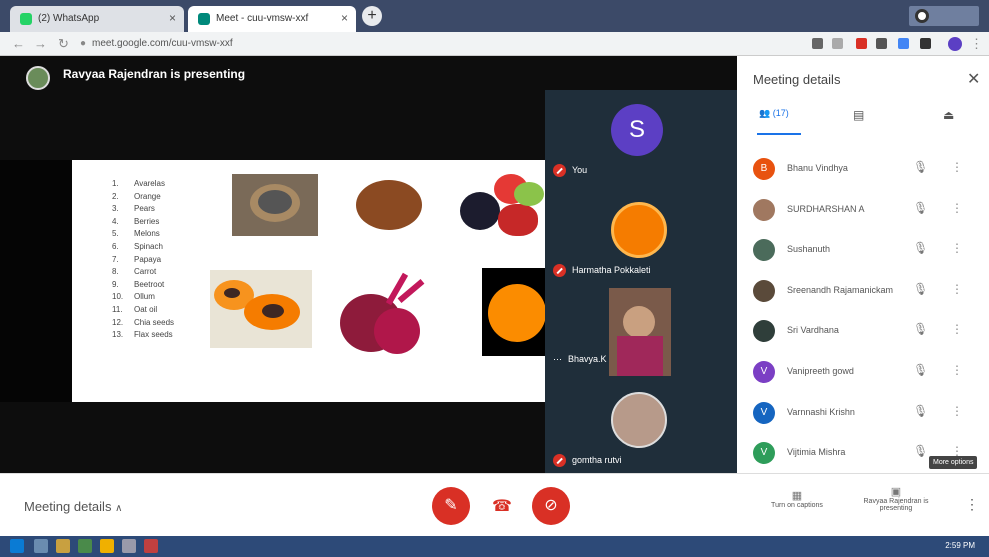 The image size is (989, 557). What do you see at coordinates (641, 133) in the screenshot?
I see `tile-you: S You` at bounding box center [641, 133].